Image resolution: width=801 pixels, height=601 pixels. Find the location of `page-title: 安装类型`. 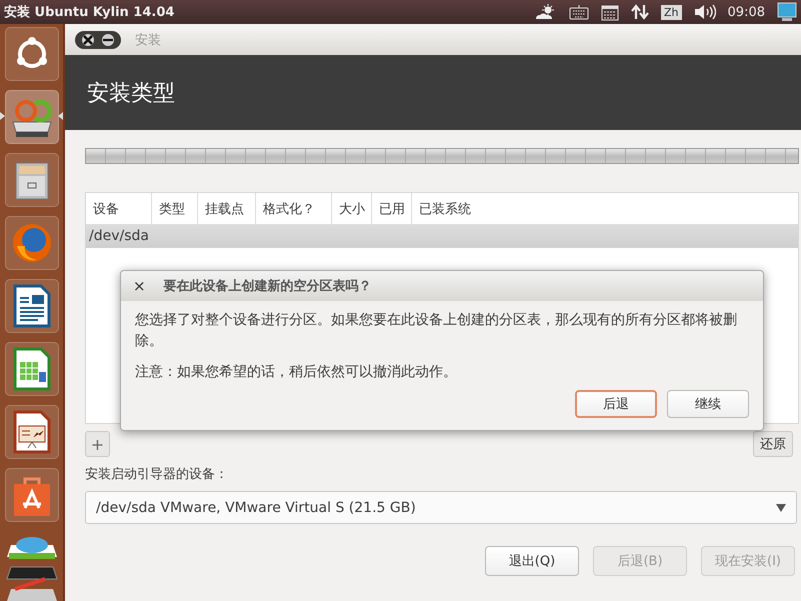

page-title: 安装类型 is located at coordinates (131, 94).